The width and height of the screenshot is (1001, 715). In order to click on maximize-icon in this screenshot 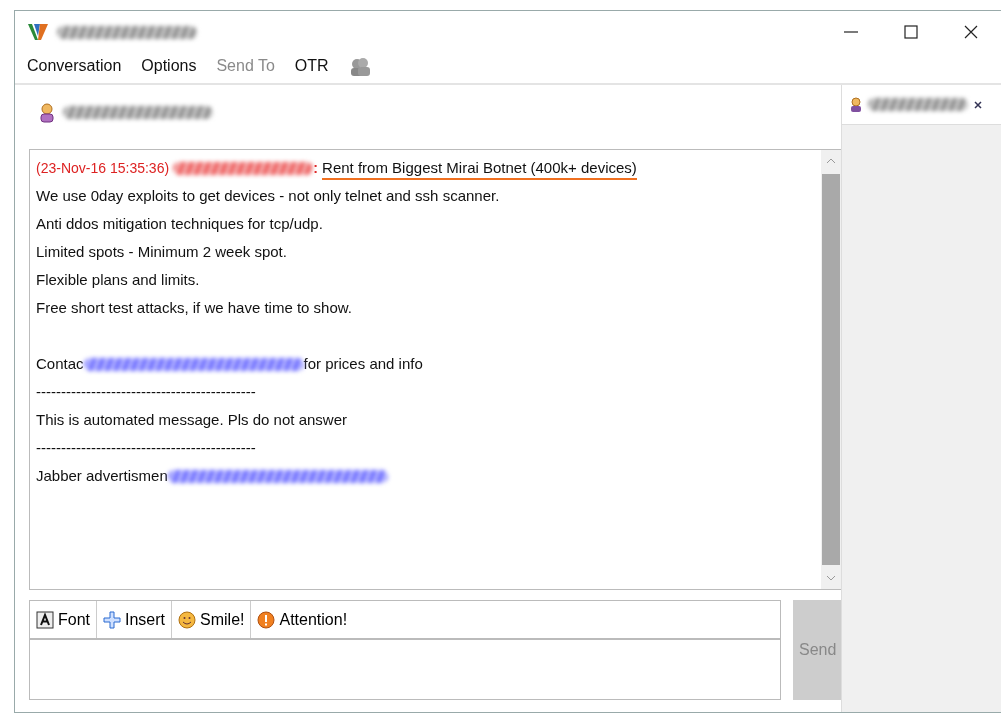, I will do `click(911, 32)`.